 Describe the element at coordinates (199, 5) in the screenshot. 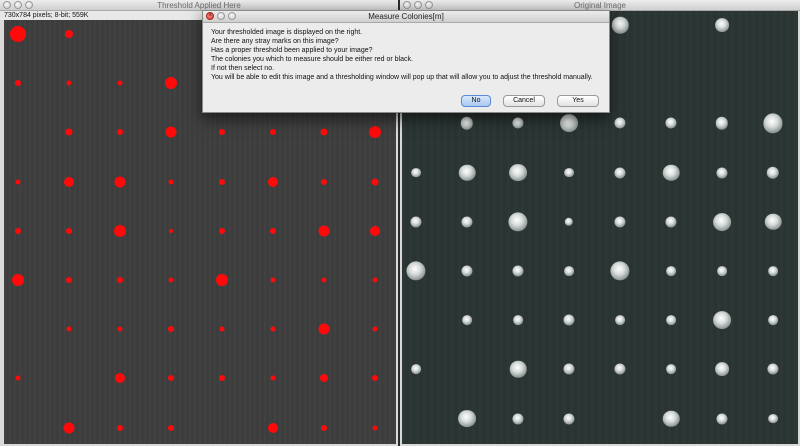

I see `window-title: Threshold Applied Here` at that location.